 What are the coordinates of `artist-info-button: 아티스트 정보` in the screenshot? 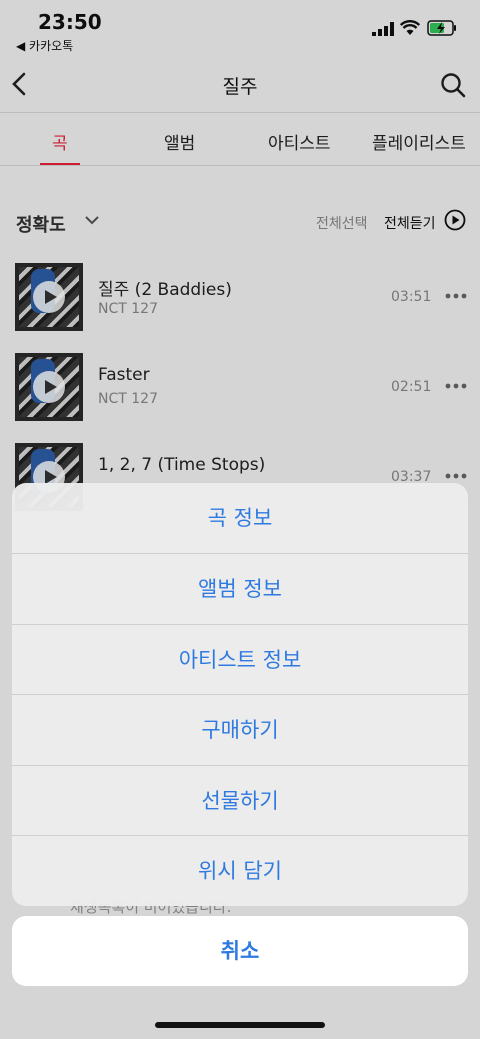 It's located at (240, 659).